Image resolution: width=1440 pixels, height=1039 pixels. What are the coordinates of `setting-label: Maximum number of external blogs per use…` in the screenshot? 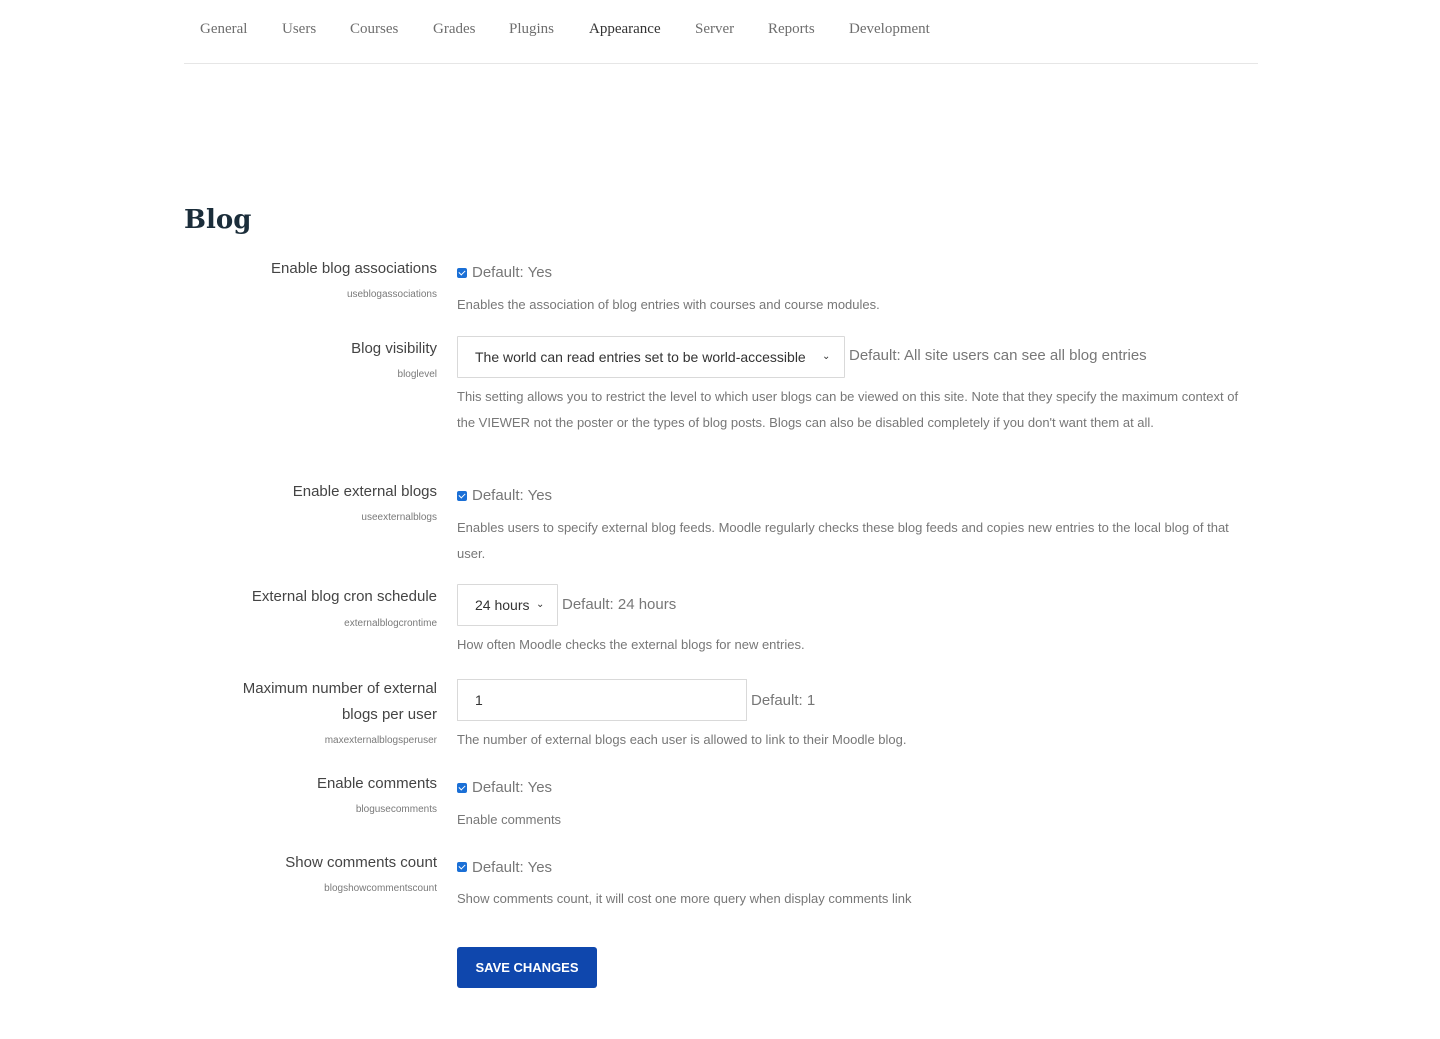 It's located at (339, 701).